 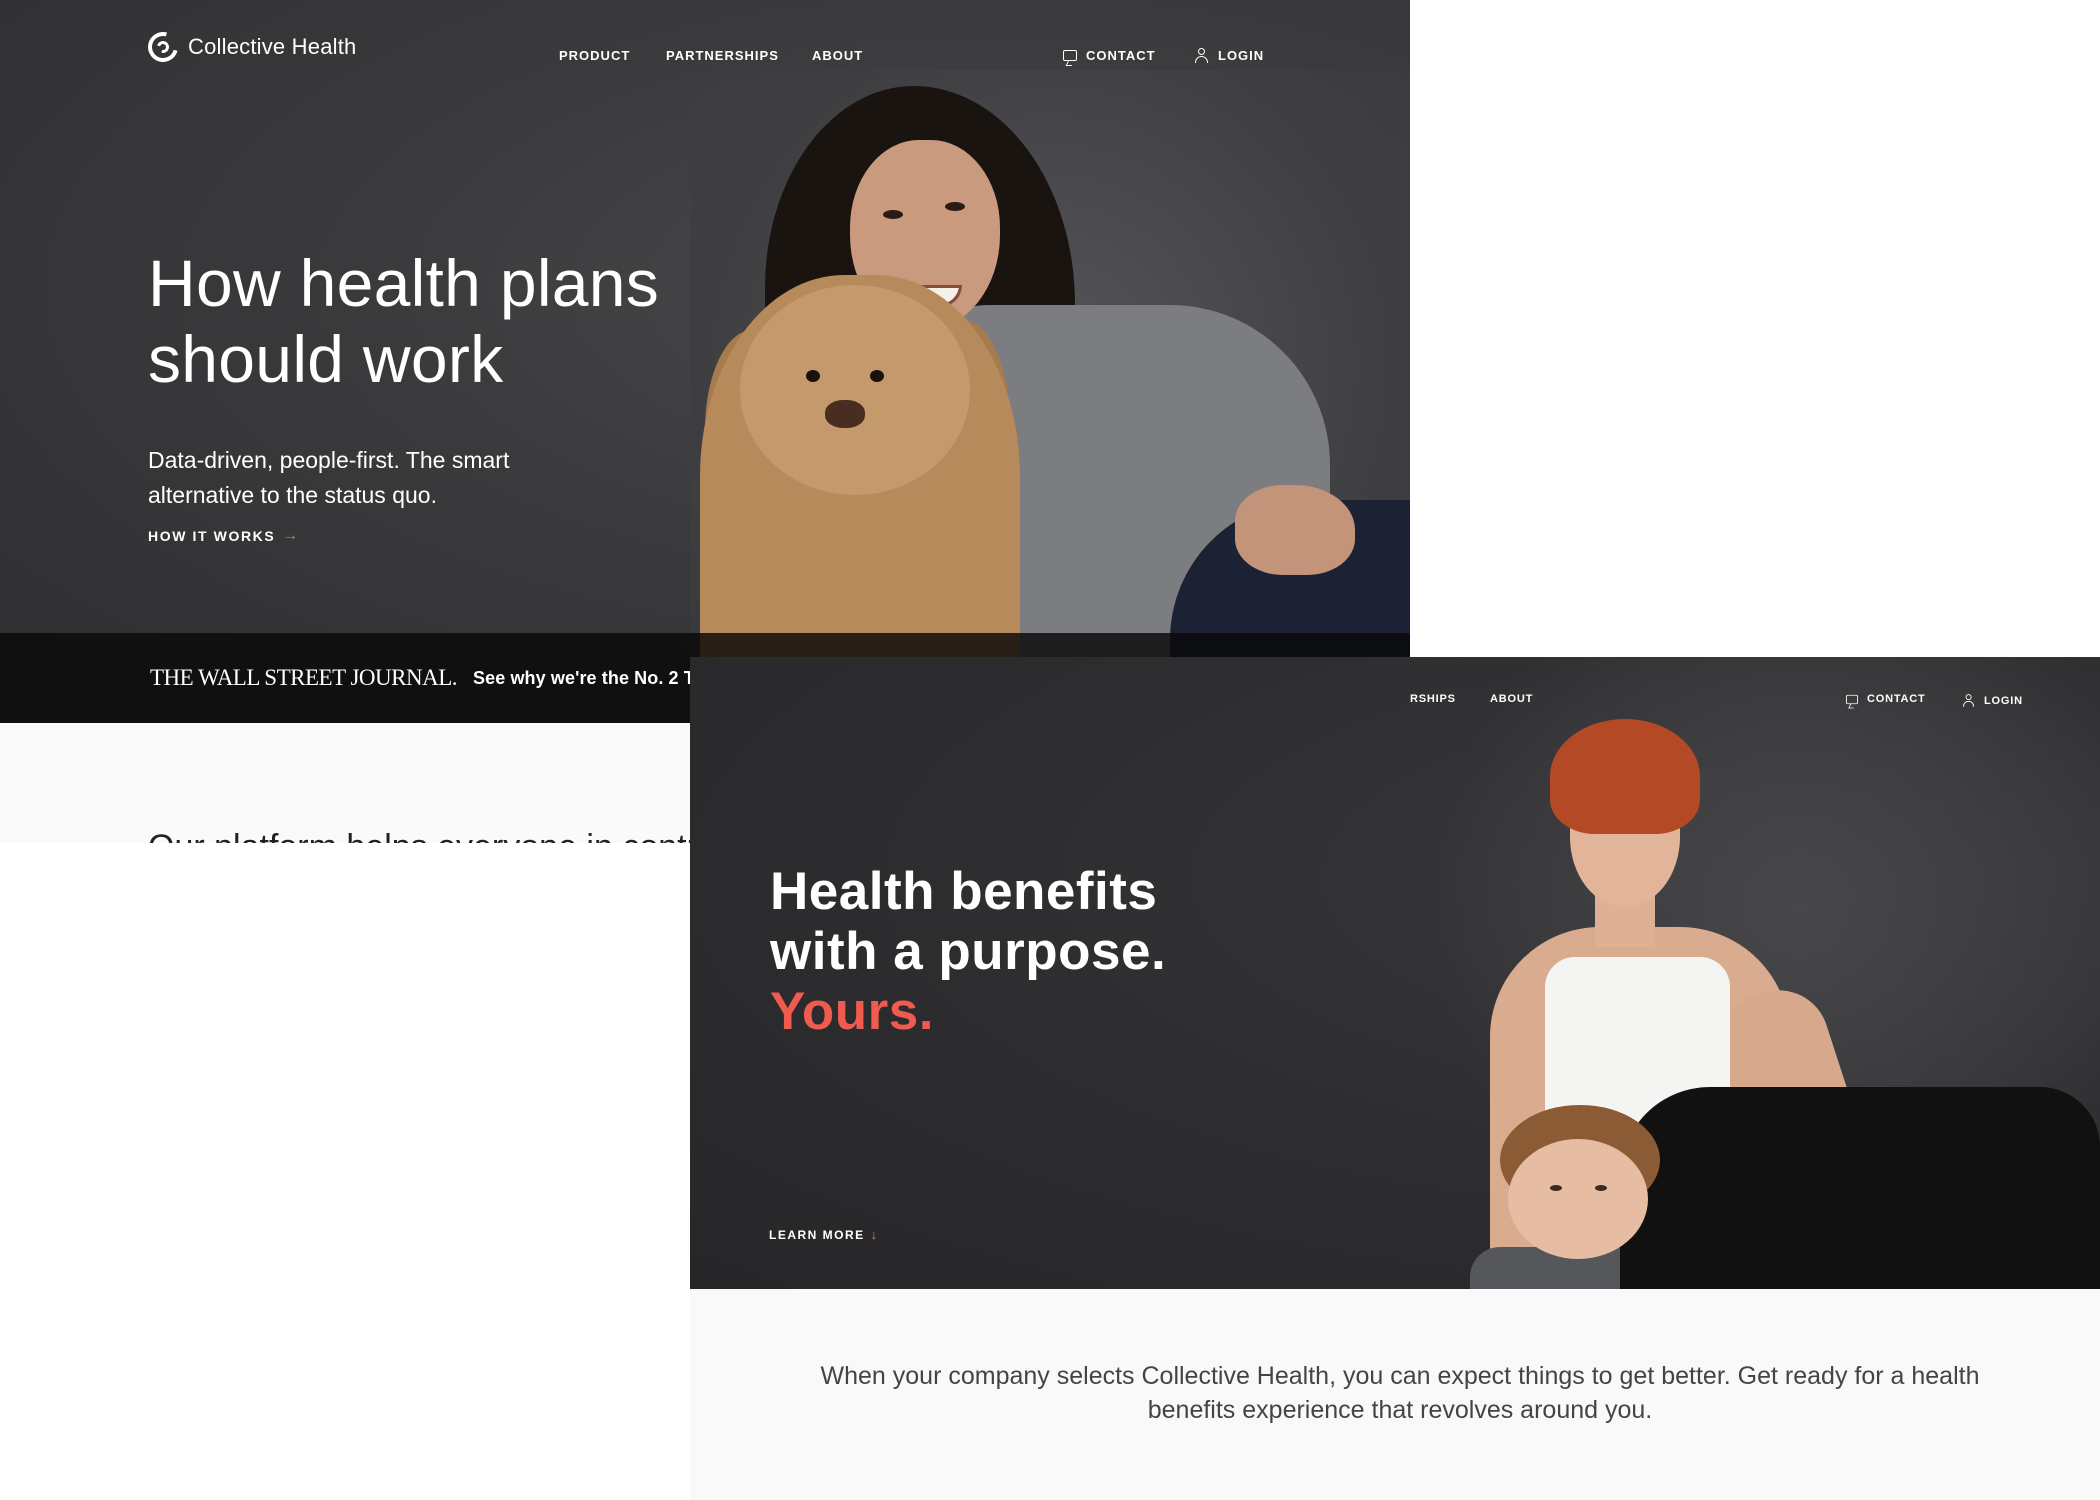 What do you see at coordinates (855, 390) in the screenshot?
I see `hero-photo-dog-head` at bounding box center [855, 390].